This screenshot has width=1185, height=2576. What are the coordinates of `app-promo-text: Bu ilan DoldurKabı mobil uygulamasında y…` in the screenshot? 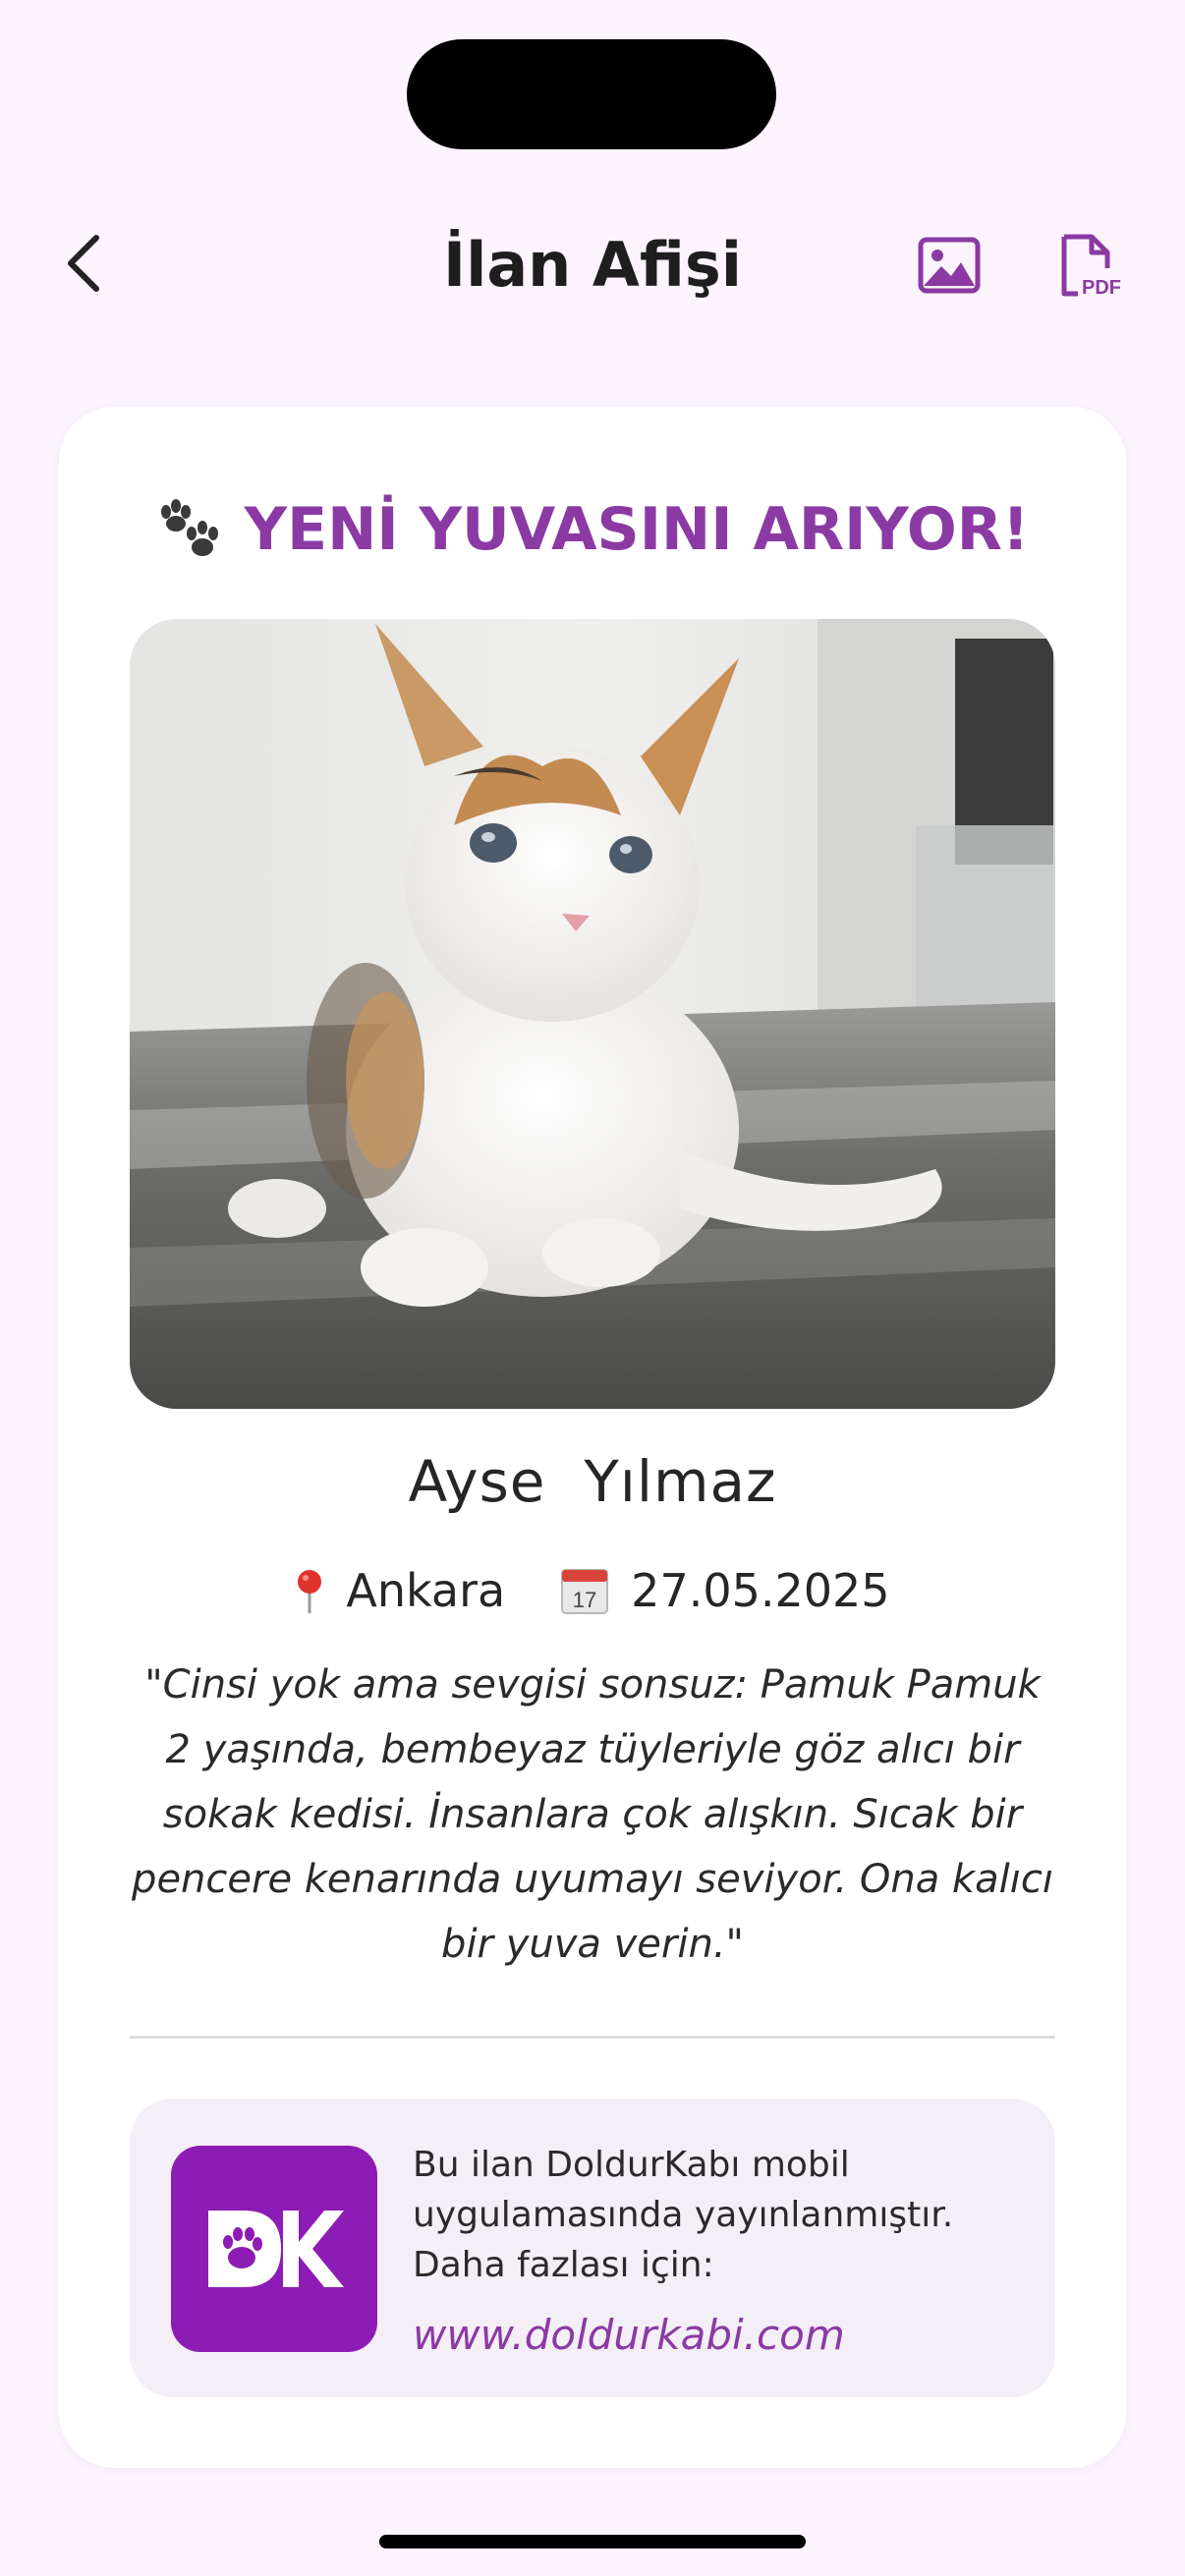 It's located at (684, 2215).